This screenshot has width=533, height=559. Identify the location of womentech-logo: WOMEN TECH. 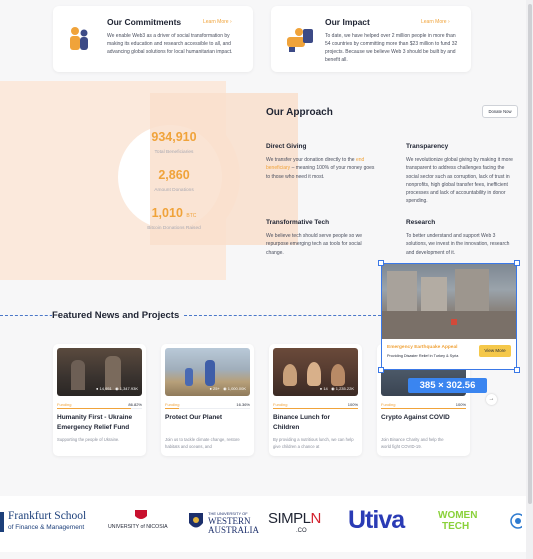
(466, 523).